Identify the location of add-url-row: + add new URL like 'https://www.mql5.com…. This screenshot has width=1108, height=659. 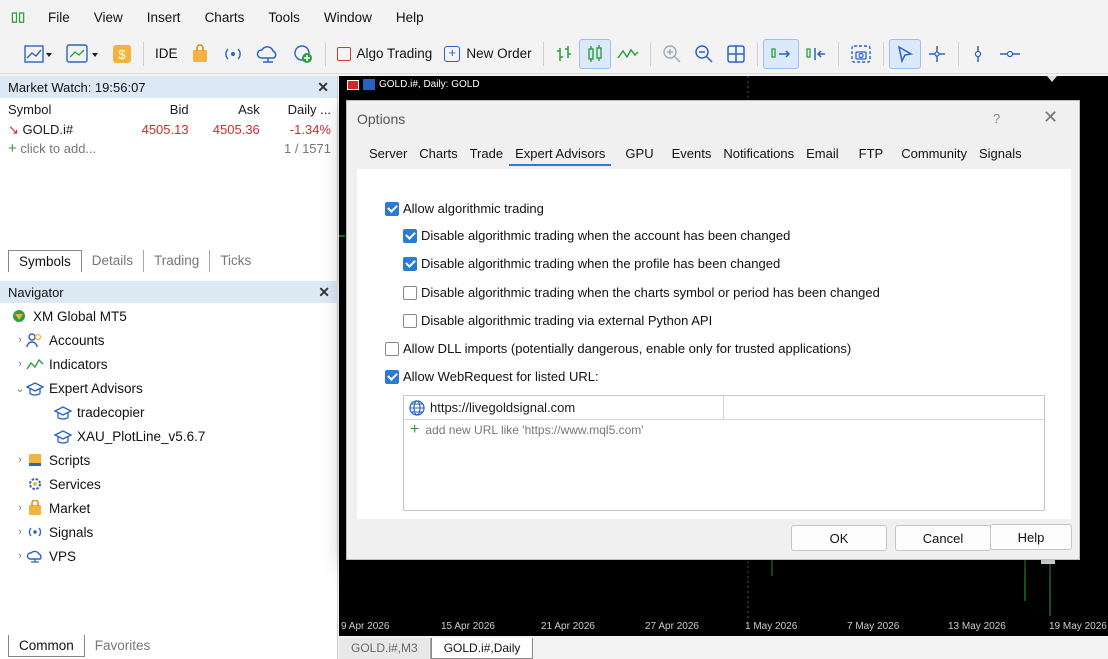
(724, 430).